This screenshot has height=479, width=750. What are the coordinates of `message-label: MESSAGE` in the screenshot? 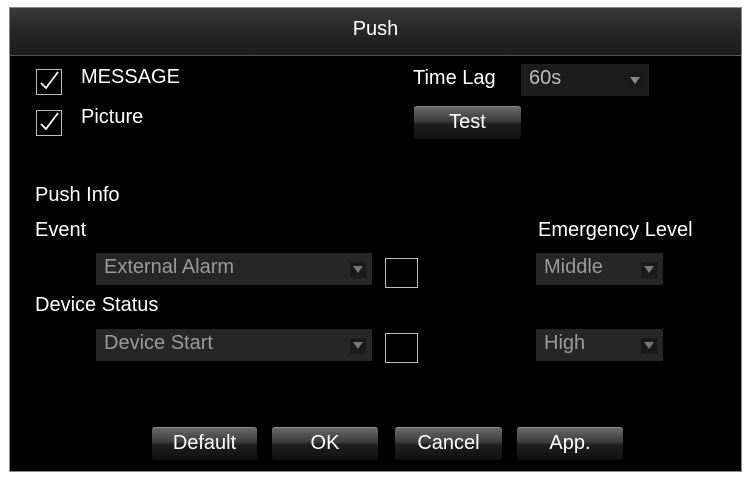 It's located at (130, 77).